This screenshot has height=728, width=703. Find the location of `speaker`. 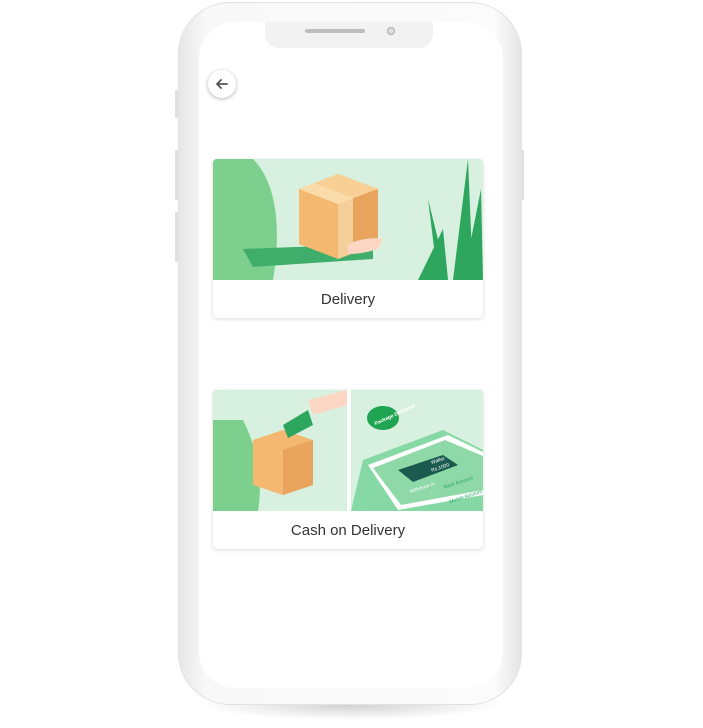

speaker is located at coordinates (335, 31).